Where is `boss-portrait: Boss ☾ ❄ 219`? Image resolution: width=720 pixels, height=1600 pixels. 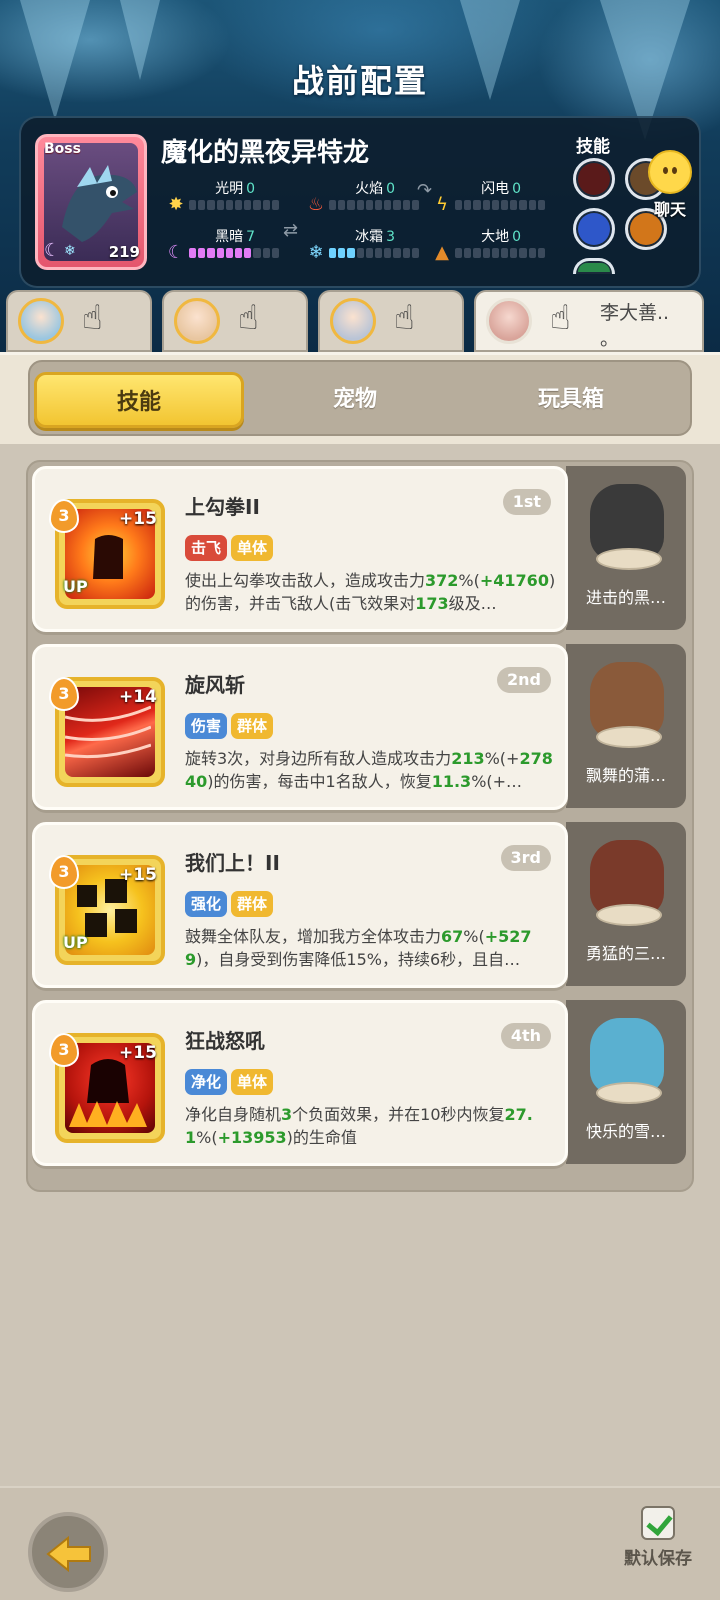 boss-portrait: Boss ☾ ❄ 219 is located at coordinates (91, 202).